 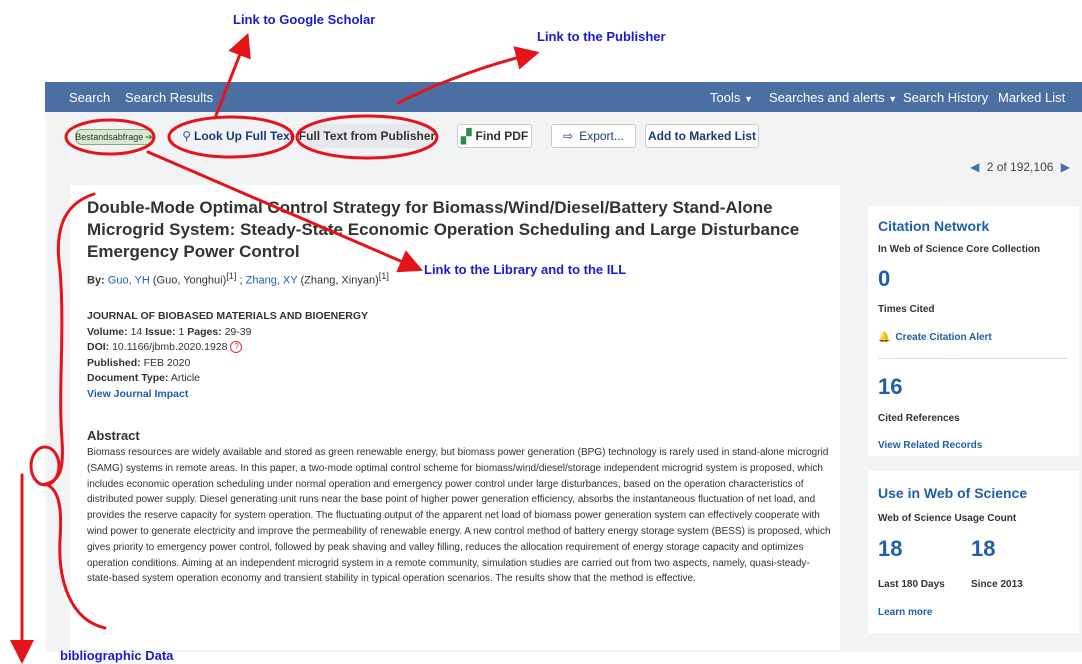 What do you see at coordinates (74, 411) in the screenshot?
I see `bracket-bibliographic` at bounding box center [74, 411].